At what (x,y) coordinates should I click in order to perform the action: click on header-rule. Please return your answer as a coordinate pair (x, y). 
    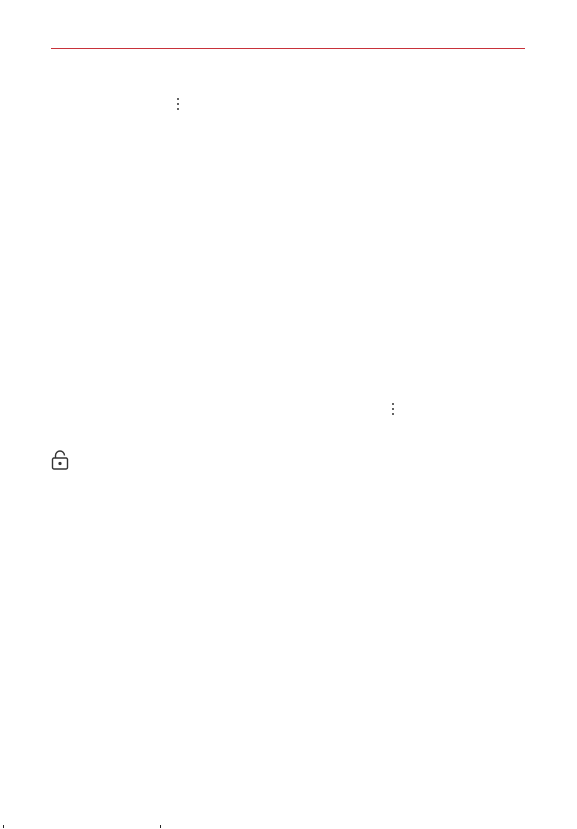
    Looking at the image, I should click on (288, 48).